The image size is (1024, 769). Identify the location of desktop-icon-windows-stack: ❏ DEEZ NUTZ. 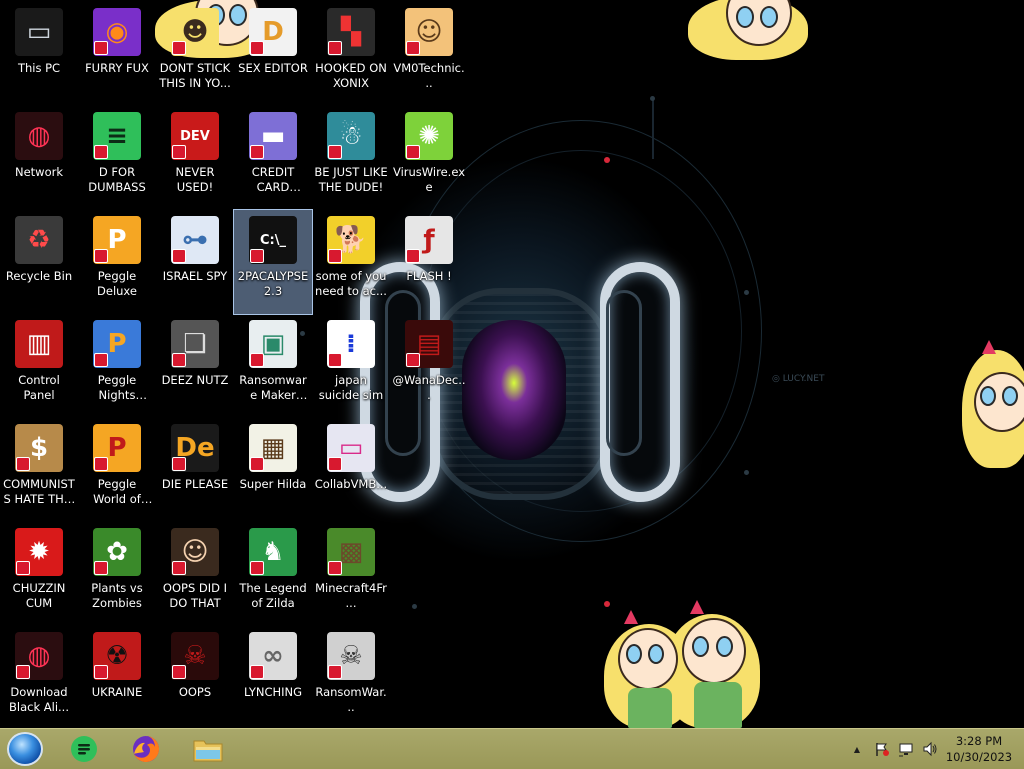
(195, 366).